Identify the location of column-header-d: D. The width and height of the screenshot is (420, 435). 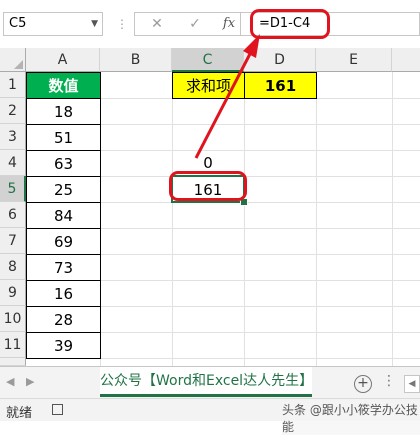
(280, 60).